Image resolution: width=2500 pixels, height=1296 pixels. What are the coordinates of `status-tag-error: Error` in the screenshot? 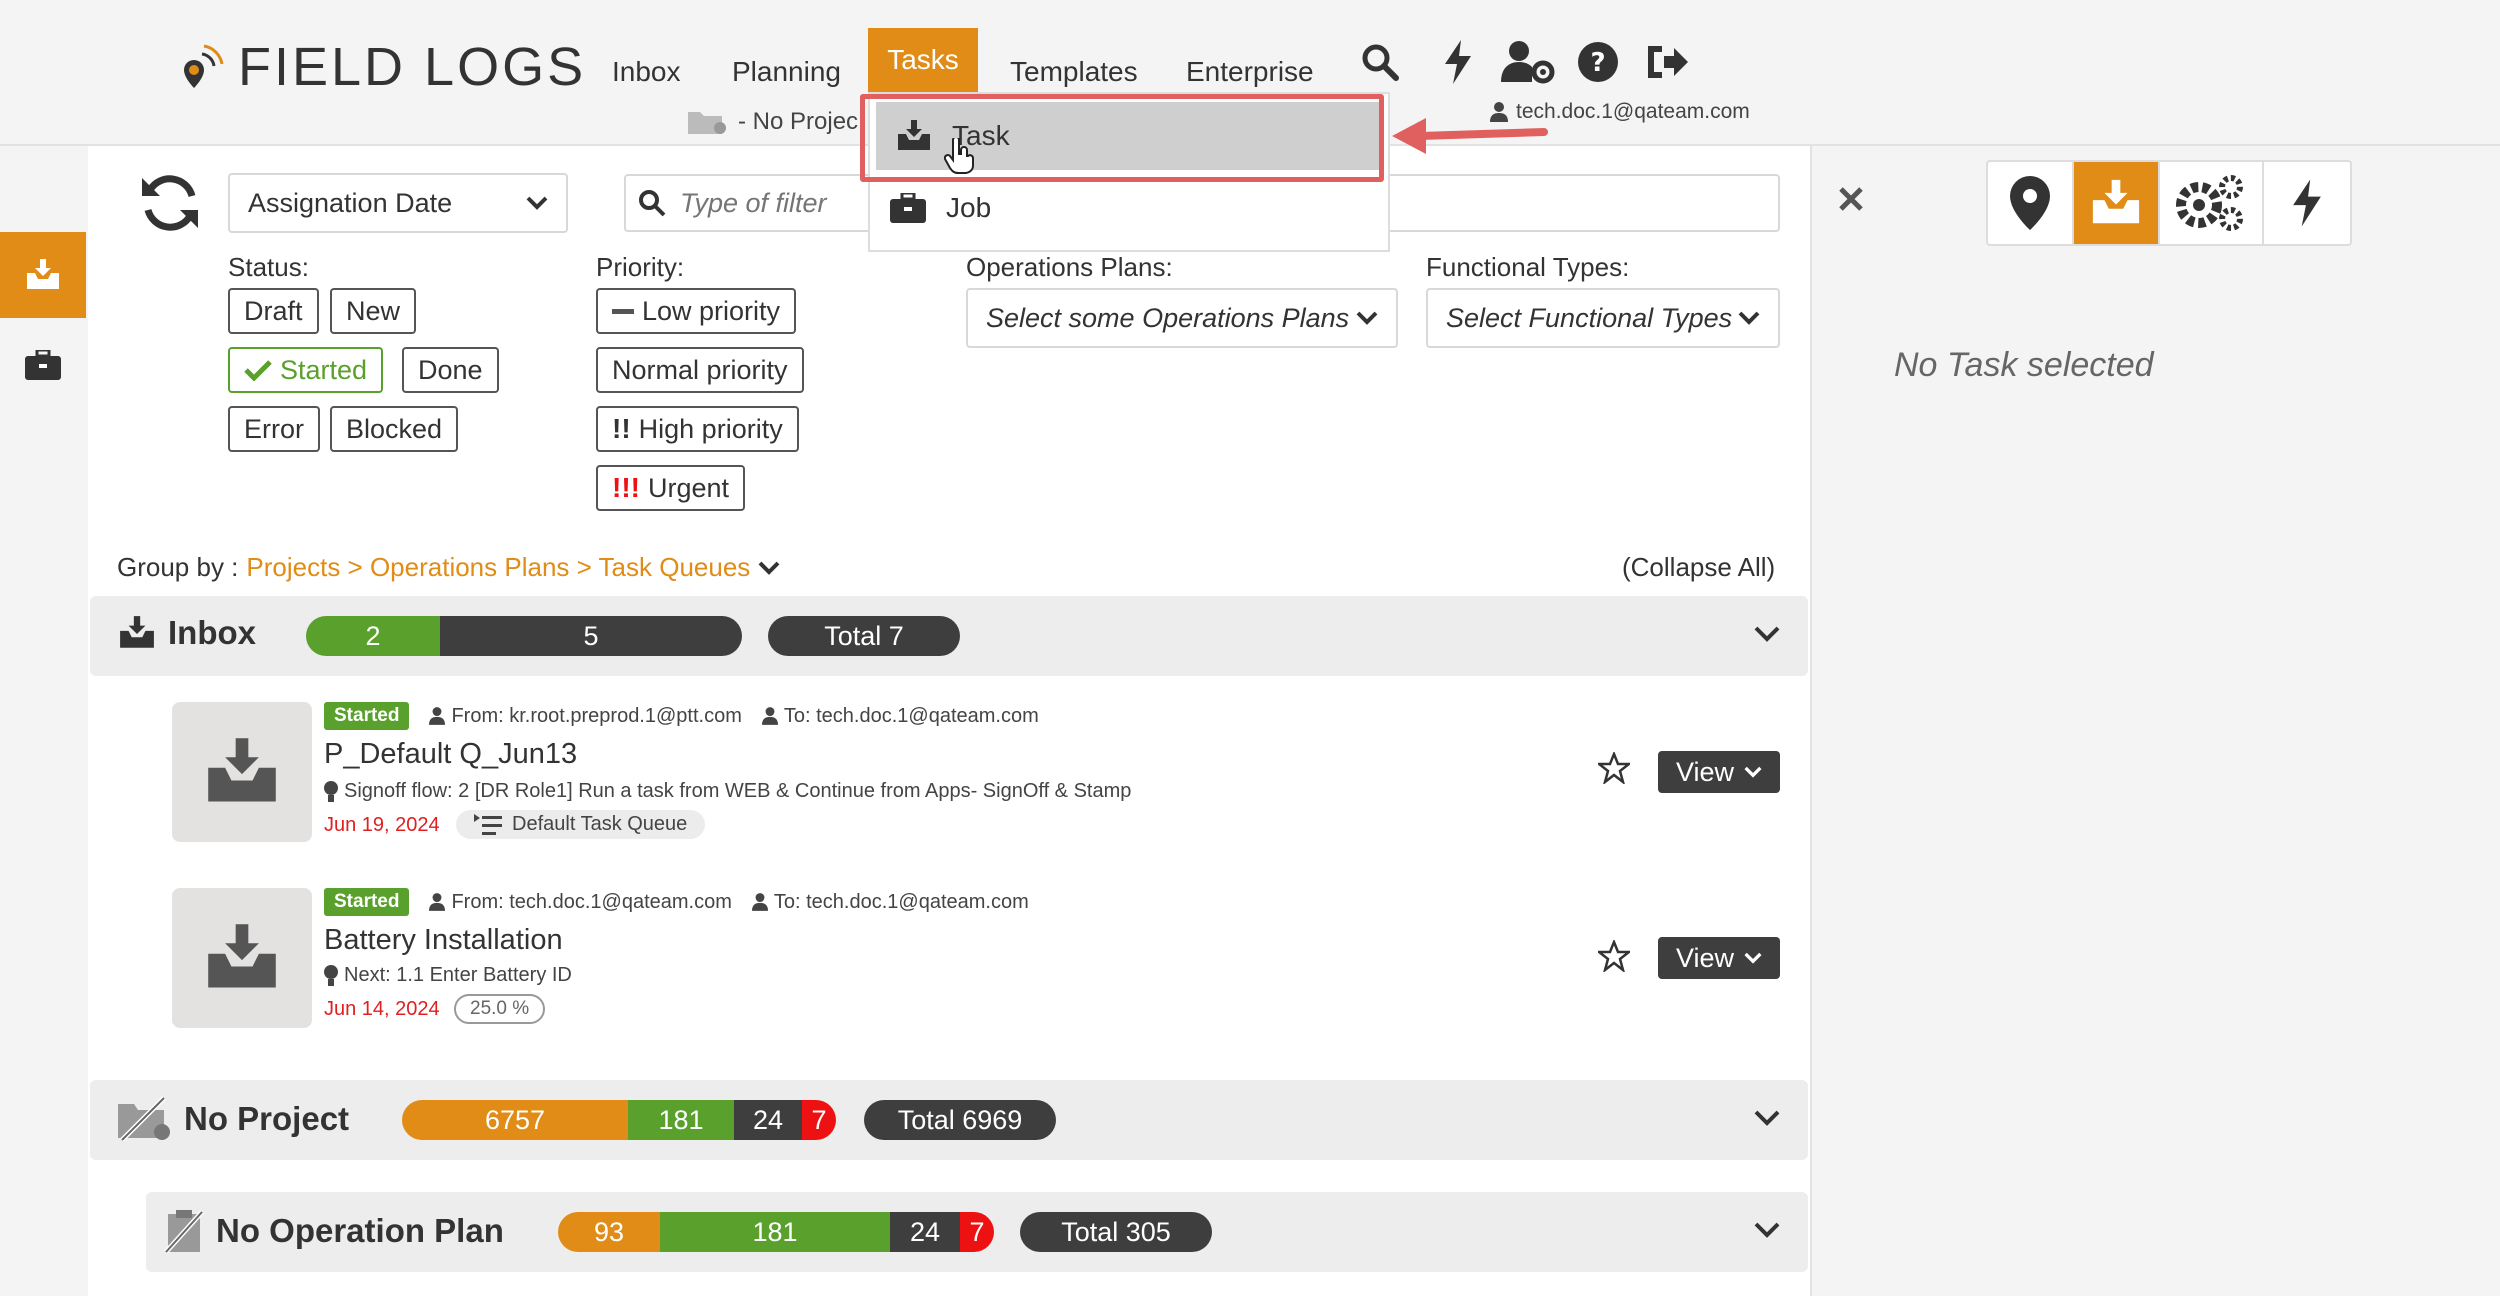 It's located at (274, 429).